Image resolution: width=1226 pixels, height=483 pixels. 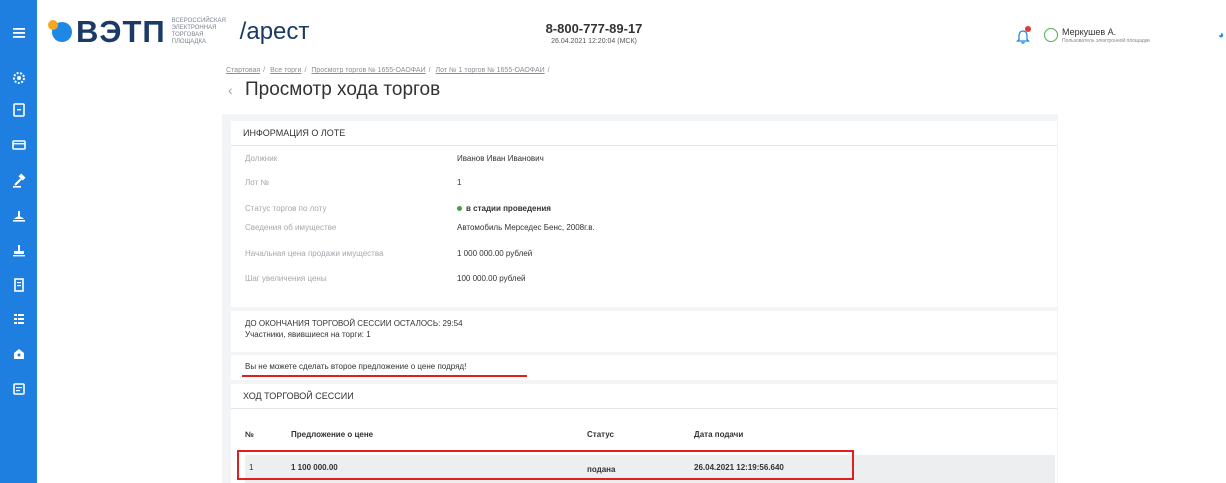 I want to click on lot-info-header: ИНФОРМАЦИЯ О ЛОТЕ, so click(x=644, y=133).